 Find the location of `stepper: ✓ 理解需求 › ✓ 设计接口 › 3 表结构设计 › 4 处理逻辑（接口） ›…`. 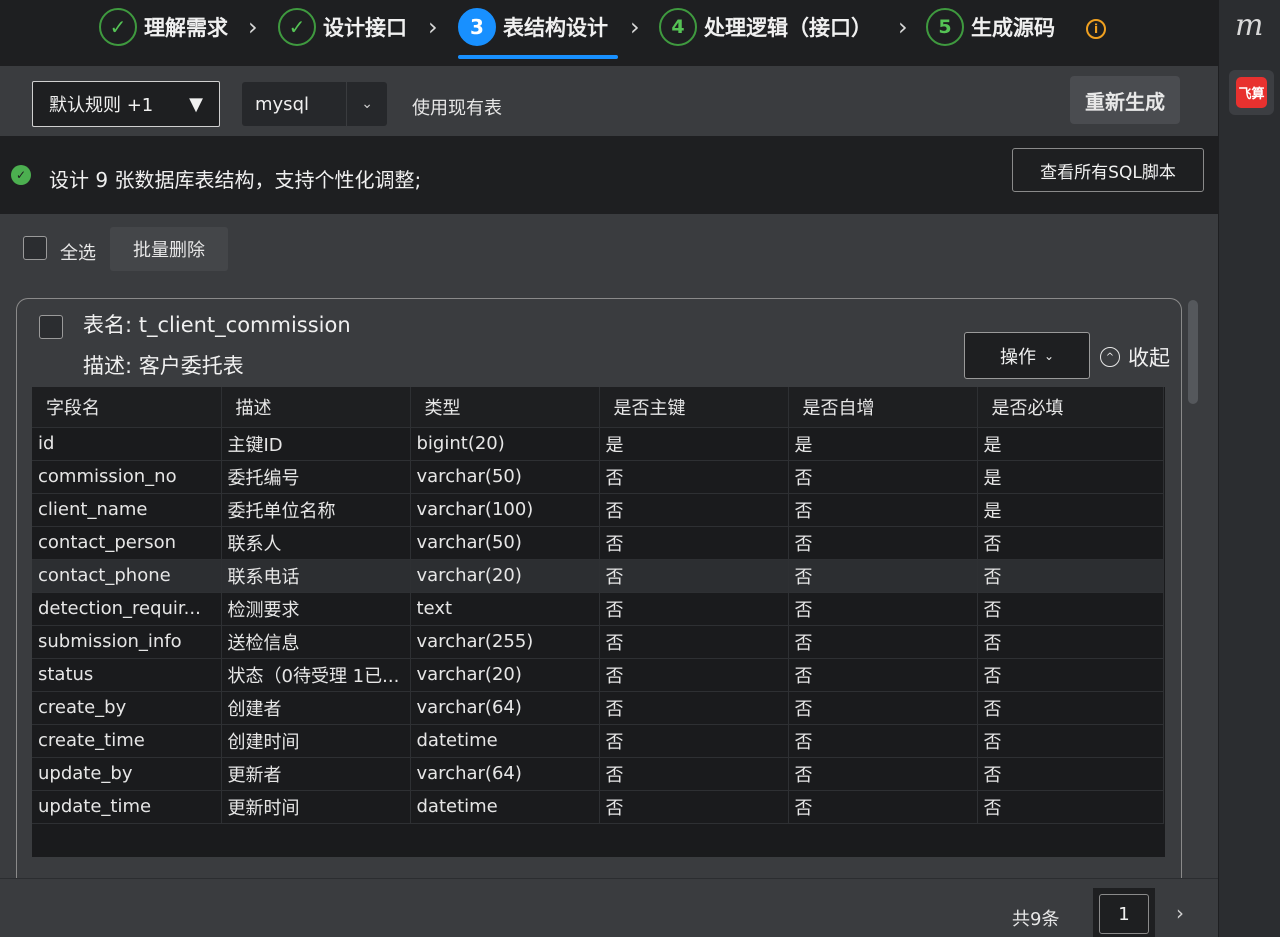

stepper: ✓ 理解需求 › ✓ 设计接口 › 3 表结构设计 › 4 处理逻辑（接口） ›… is located at coordinates (609, 33).